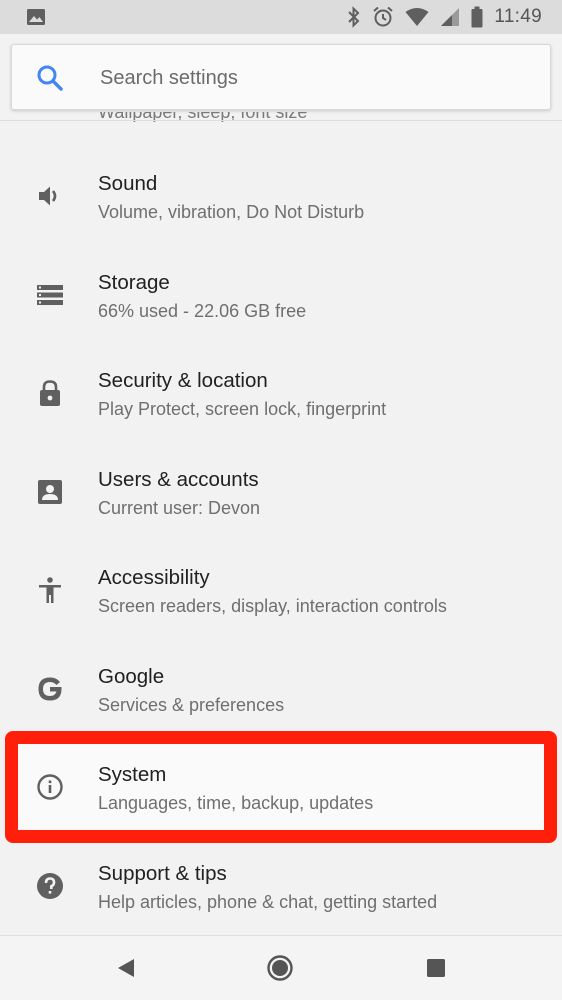 The height and width of the screenshot is (1000, 562). What do you see at coordinates (50, 78) in the screenshot?
I see `search-icon` at bounding box center [50, 78].